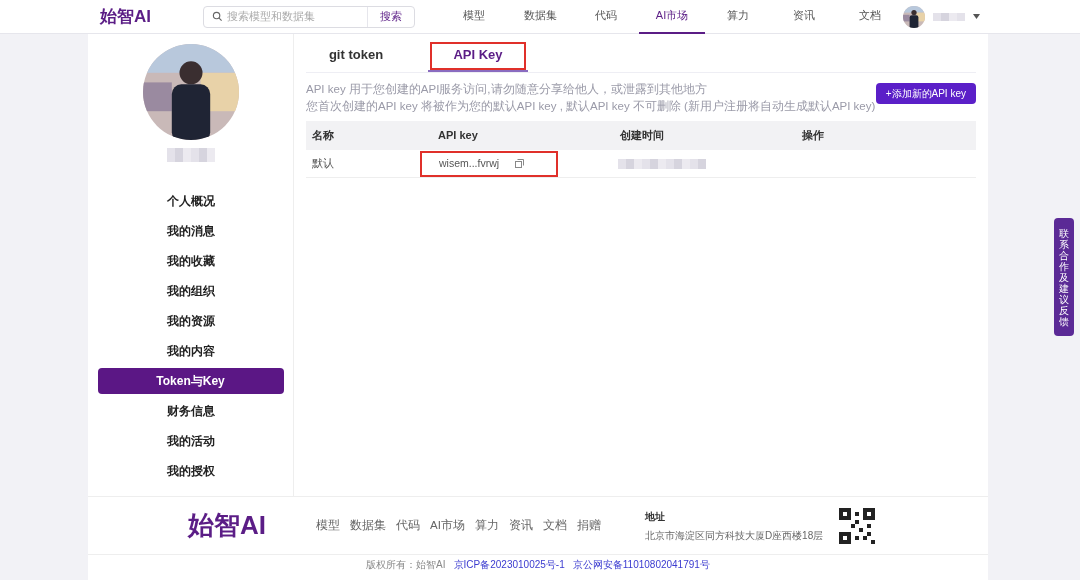 The width and height of the screenshot is (1080, 580). Describe the element at coordinates (356, 56) in the screenshot. I see `tab: git token` at that location.